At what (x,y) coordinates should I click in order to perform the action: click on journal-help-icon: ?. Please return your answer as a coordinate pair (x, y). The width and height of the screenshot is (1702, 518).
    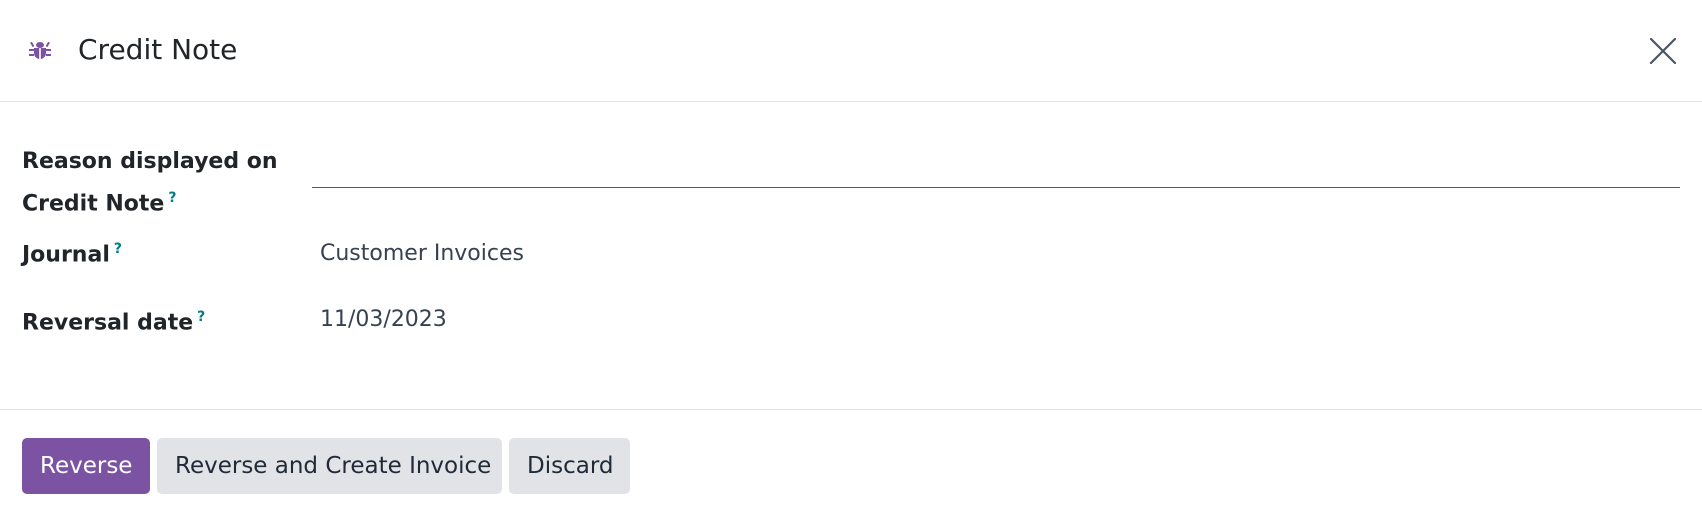
    Looking at the image, I should click on (118, 249).